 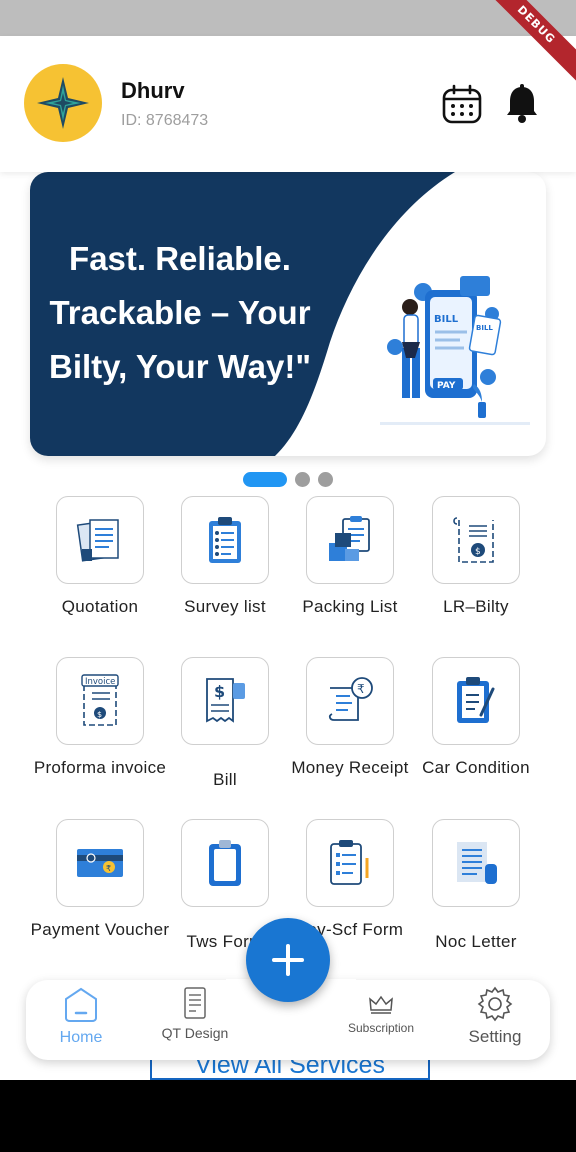 I want to click on nav-subscription-label: Subscription, so click(x=381, y=1028).